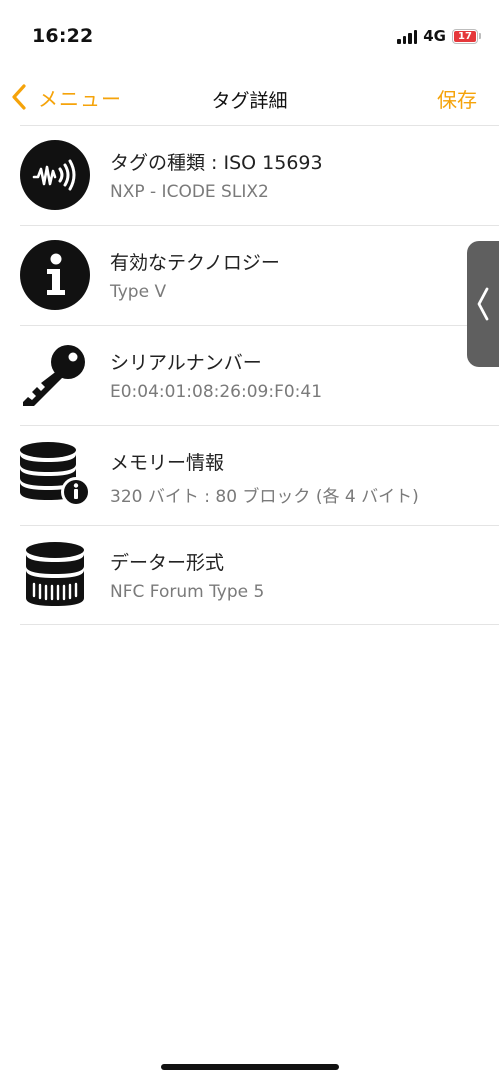  Describe the element at coordinates (195, 263) in the screenshot. I see `row-title: 有効なテクノロジー` at that location.